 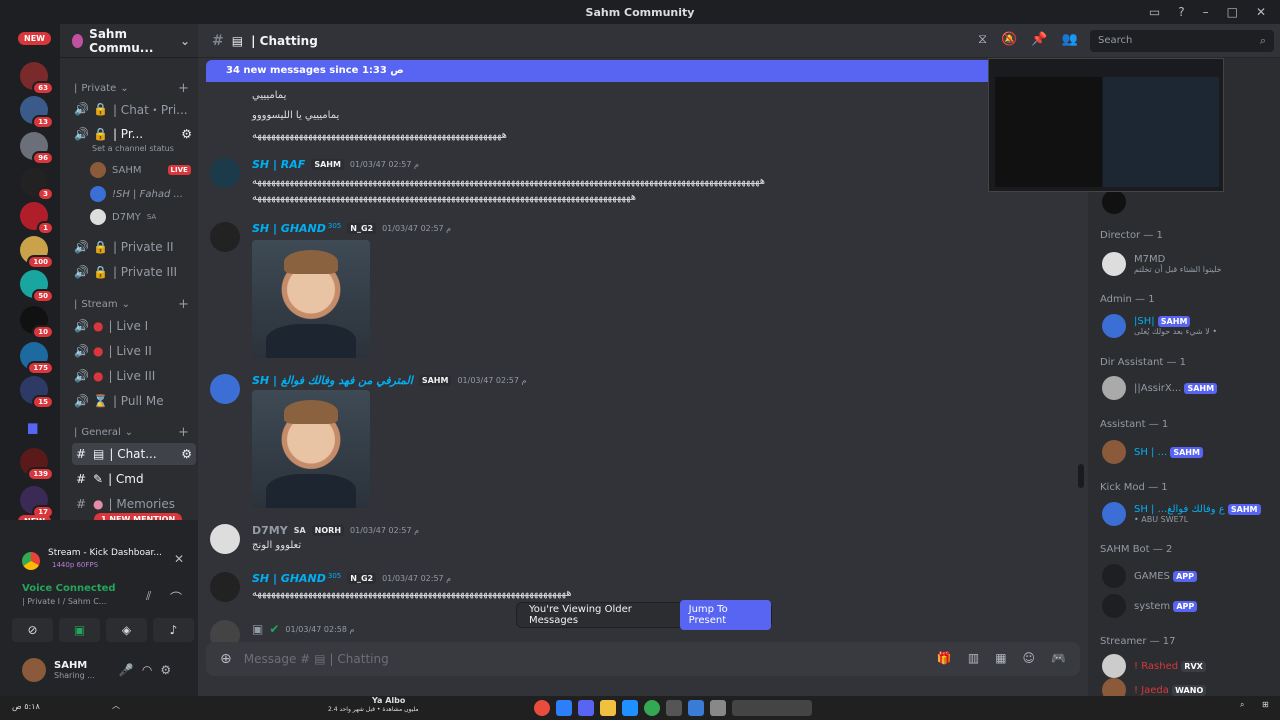 What do you see at coordinates (134, 454) in the screenshot?
I see `channel-chatting: # ▤ | Chat... ⚙` at bounding box center [134, 454].